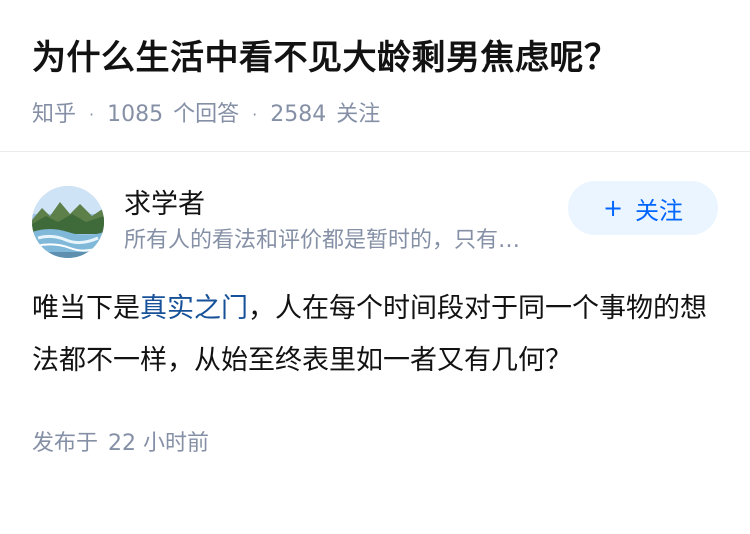 The height and width of the screenshot is (534, 750). What do you see at coordinates (358, 114) in the screenshot?
I see `follow-count-label: 关注` at bounding box center [358, 114].